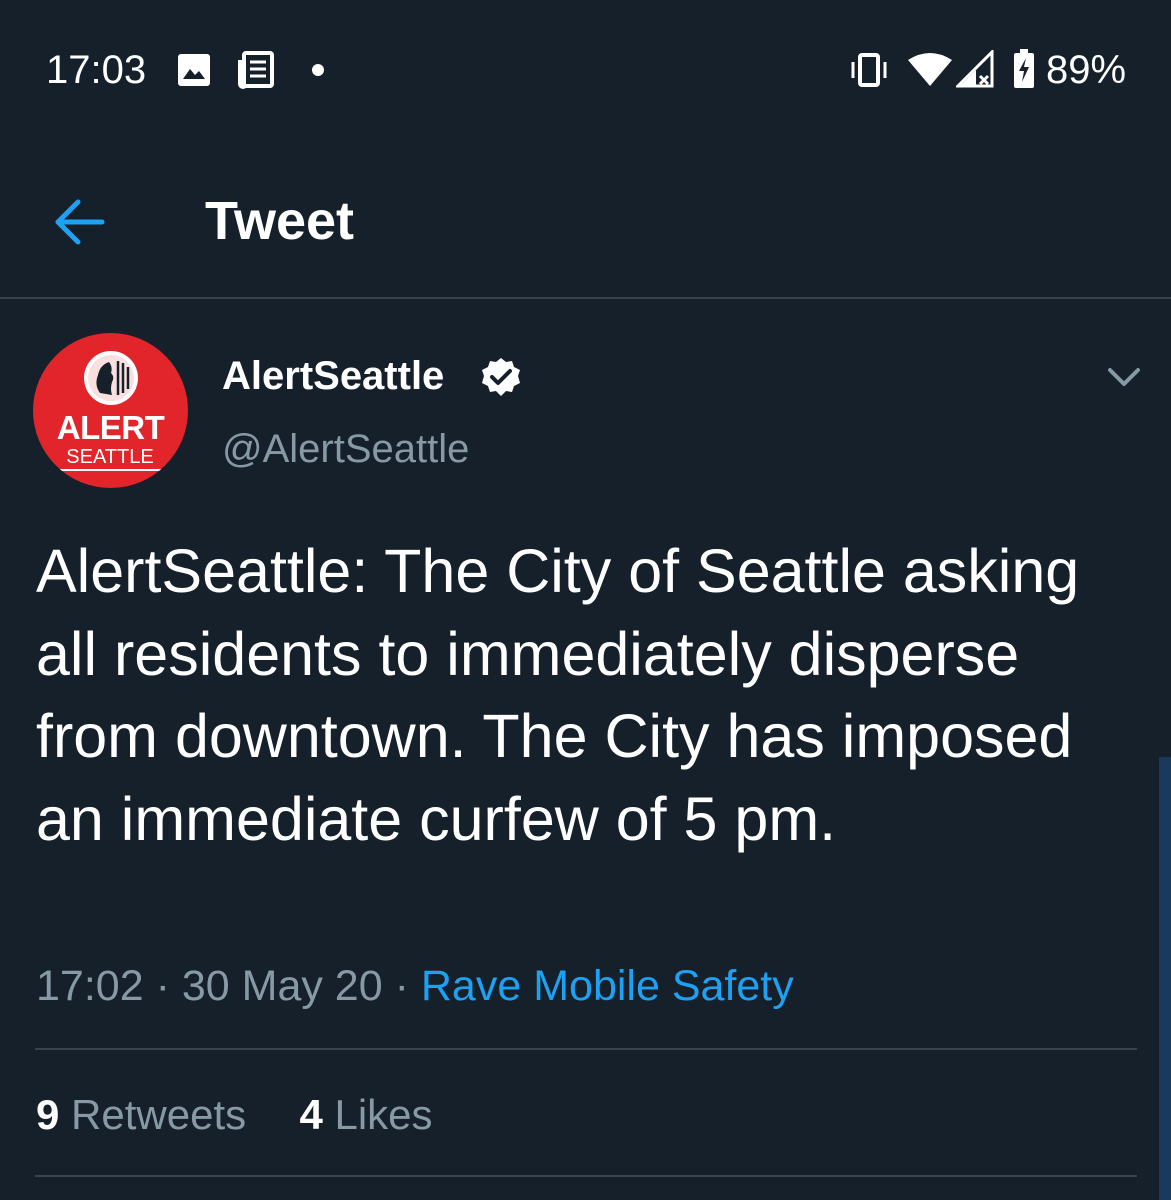  I want to click on avatar-logo-text: ALERT, so click(110, 427).